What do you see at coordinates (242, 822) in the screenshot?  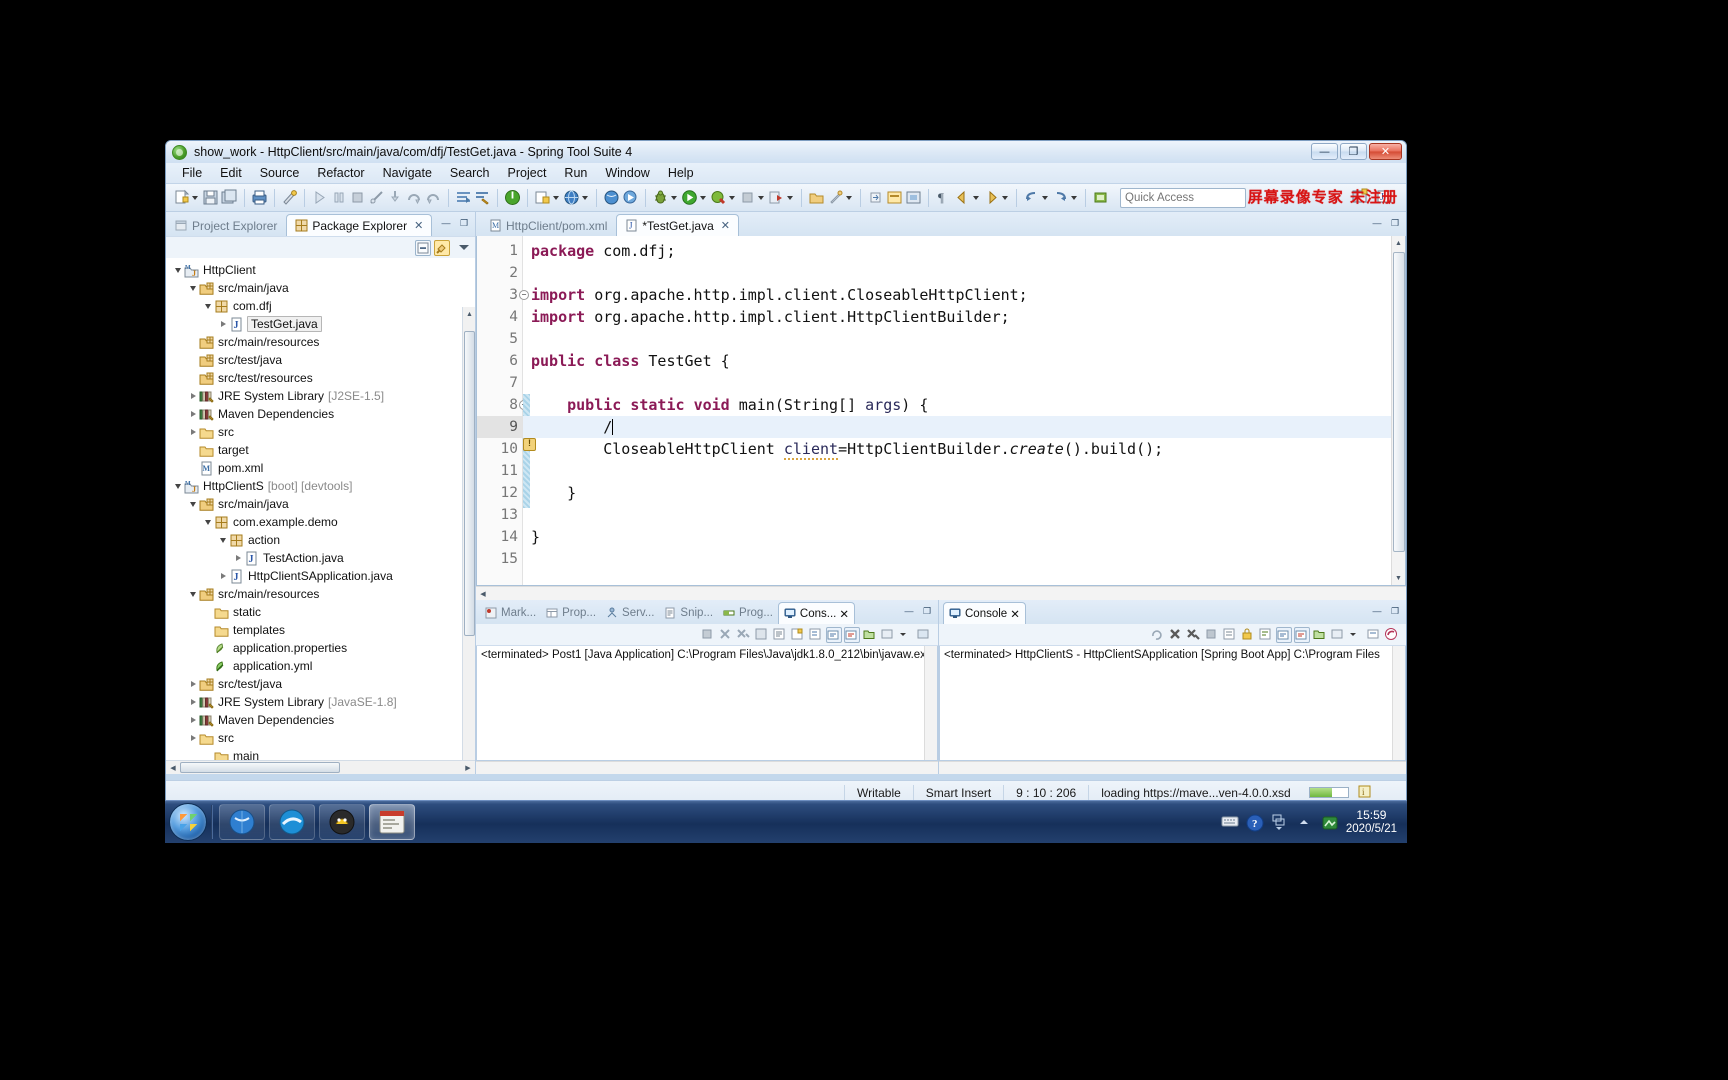 I see `taskbar-browser-app` at bounding box center [242, 822].